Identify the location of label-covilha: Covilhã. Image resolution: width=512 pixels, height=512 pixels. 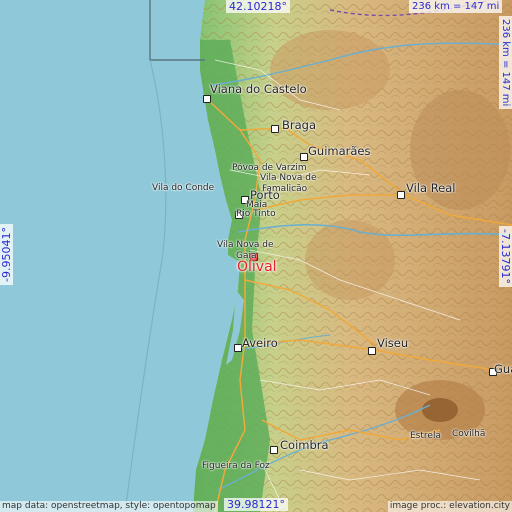
(469, 434).